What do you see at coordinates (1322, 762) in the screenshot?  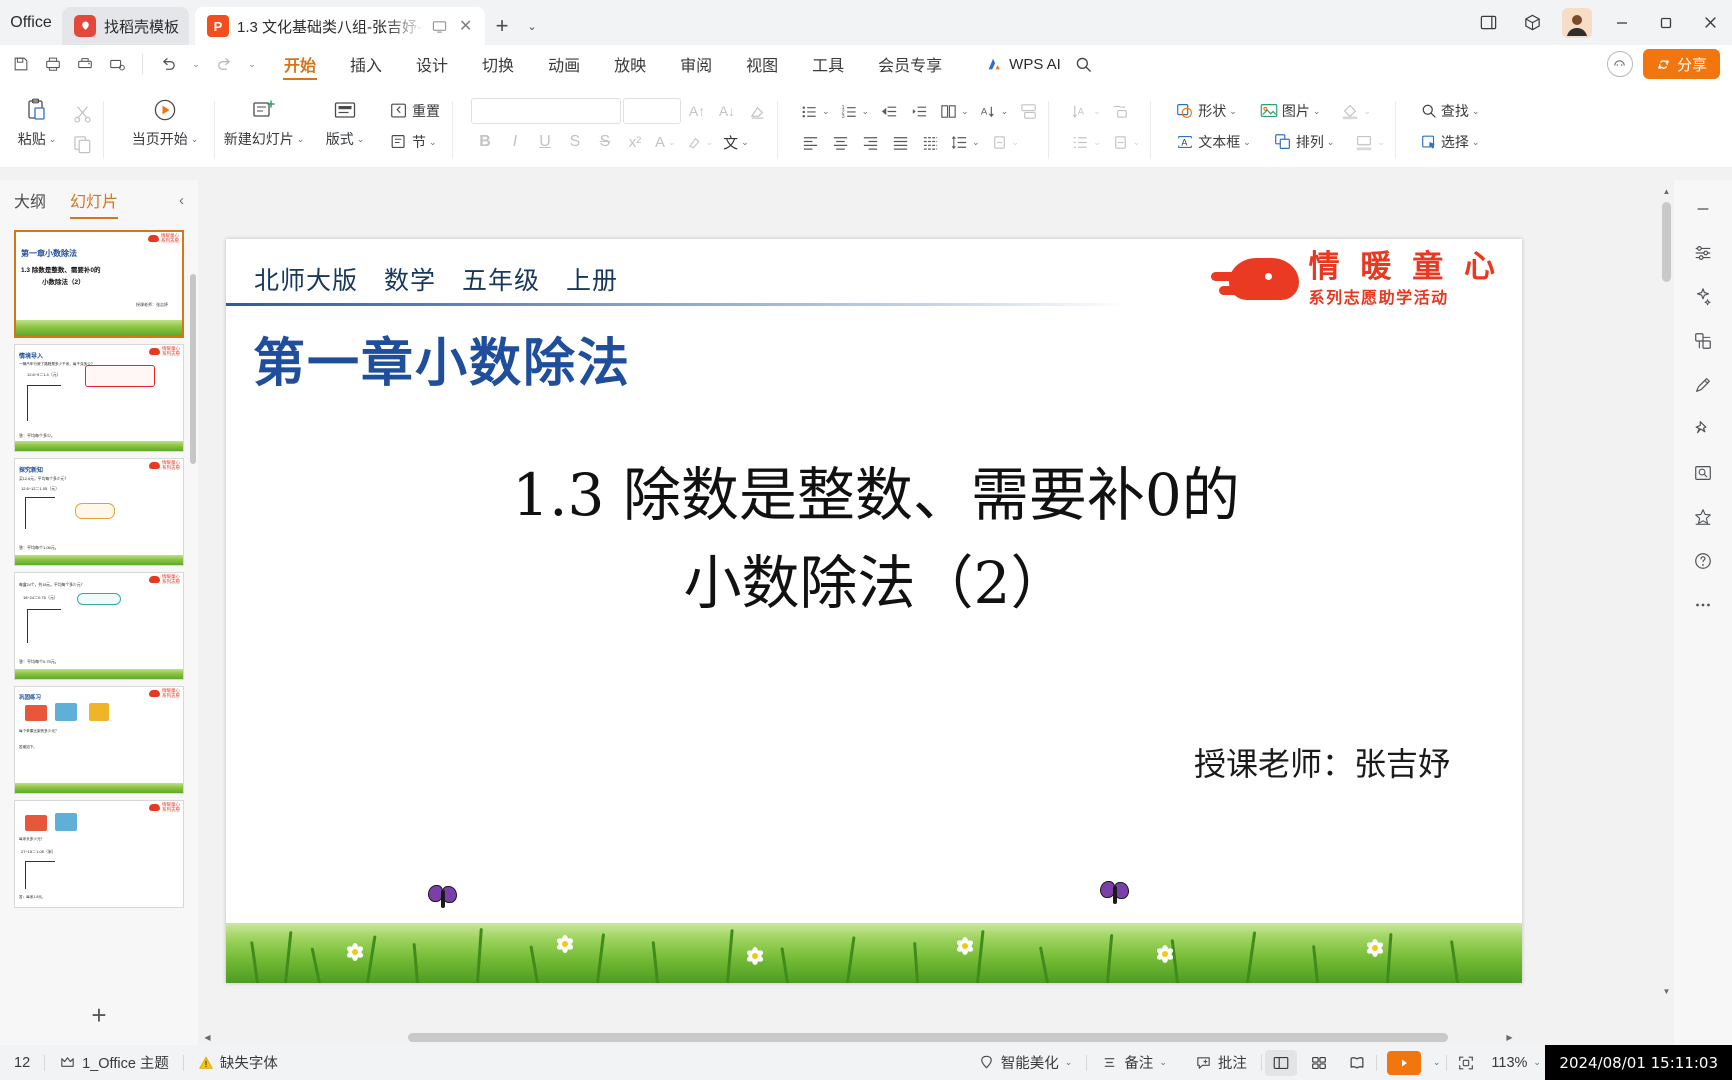 I see `slide-teacher-text: 授课老师：张吉妤` at bounding box center [1322, 762].